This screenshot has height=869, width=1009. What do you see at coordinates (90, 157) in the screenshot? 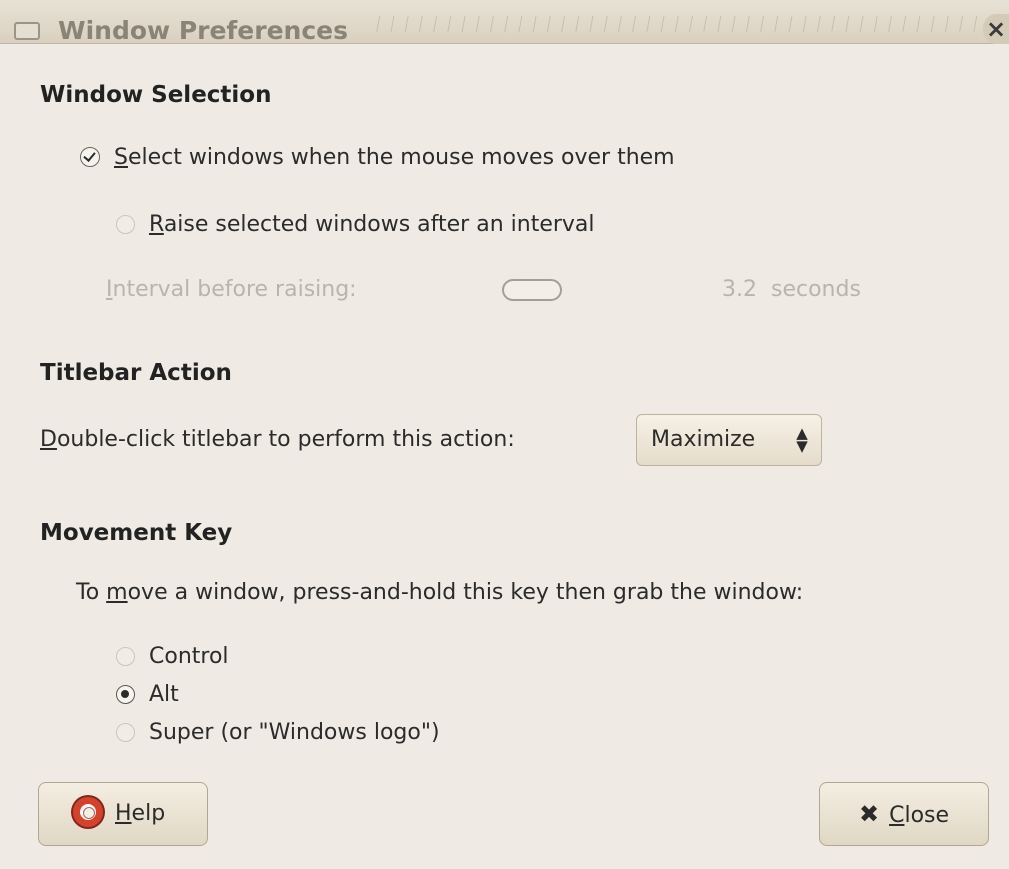
I see `checkbox-checked-icon` at bounding box center [90, 157].